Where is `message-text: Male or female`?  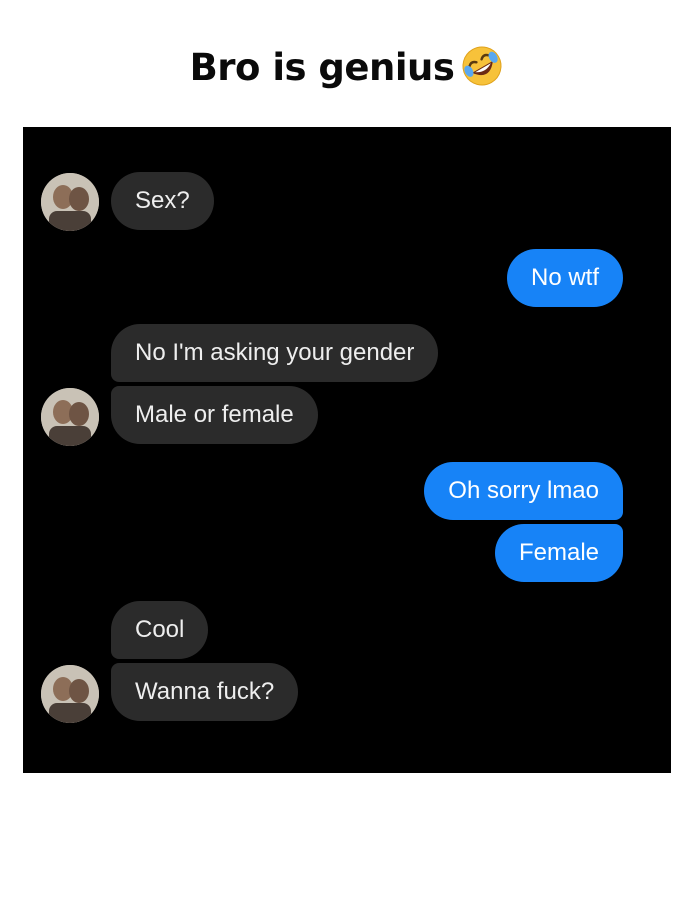 message-text: Male or female is located at coordinates (214, 414).